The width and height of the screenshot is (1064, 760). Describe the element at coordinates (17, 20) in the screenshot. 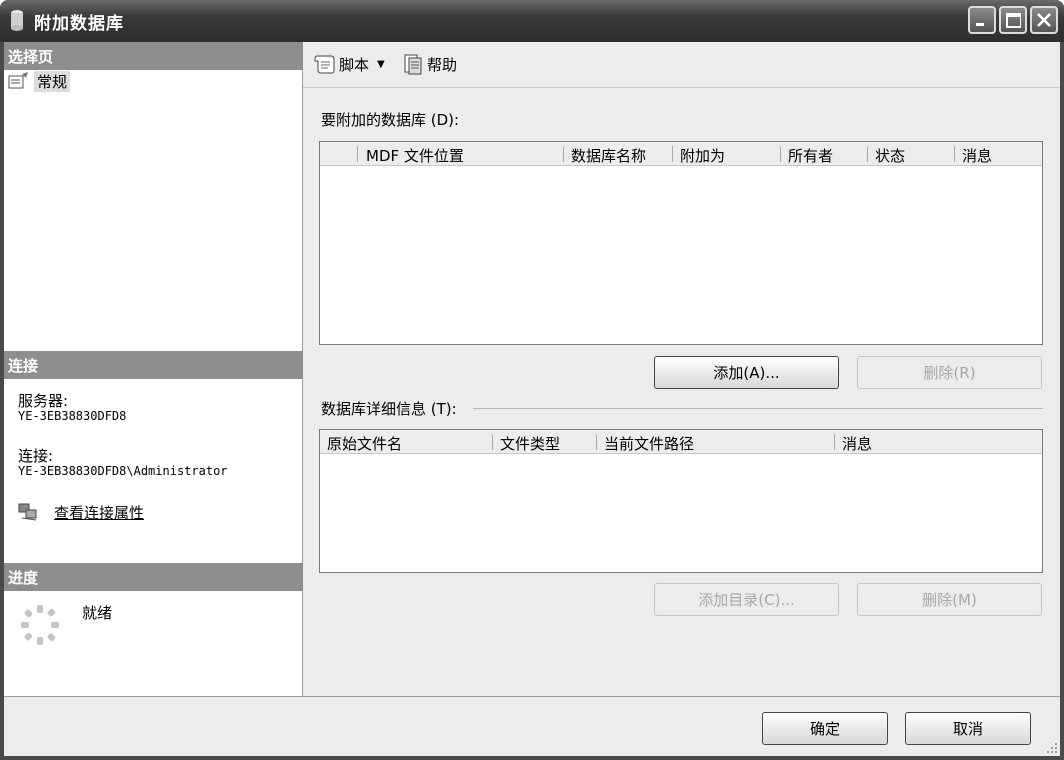

I see `database-icon` at that location.